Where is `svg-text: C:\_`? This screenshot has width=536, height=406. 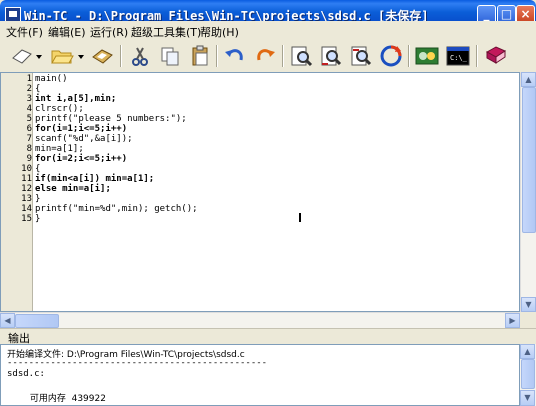 svg-text: C:\_ is located at coordinates (459, 58).